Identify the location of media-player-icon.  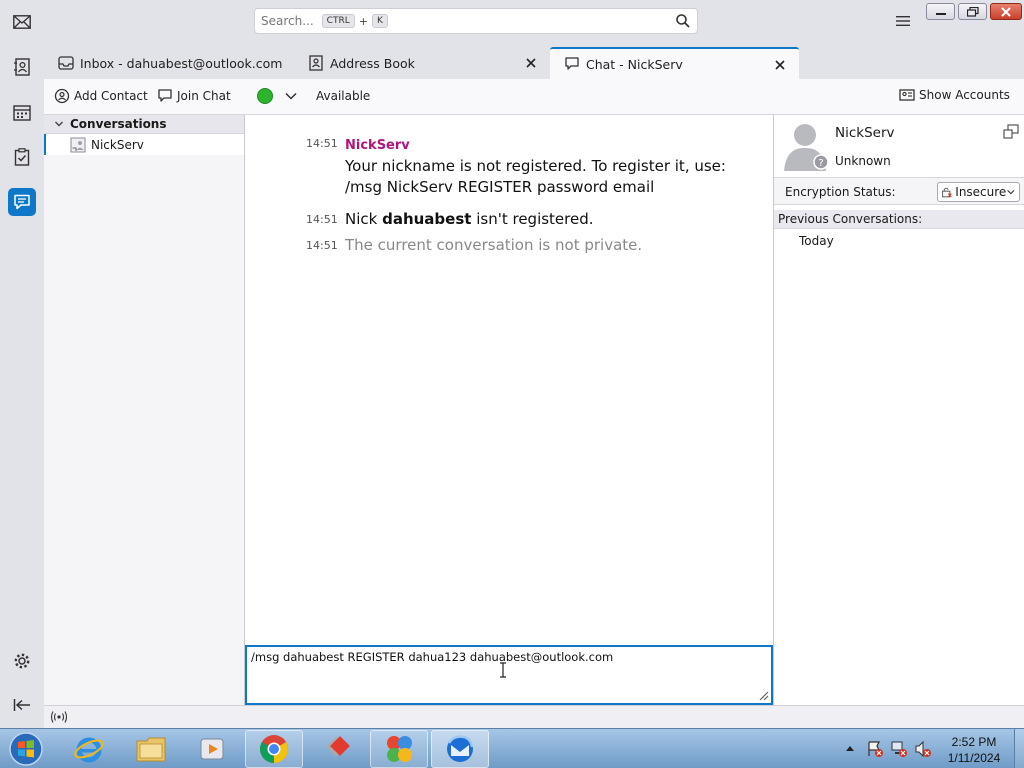
(212, 749).